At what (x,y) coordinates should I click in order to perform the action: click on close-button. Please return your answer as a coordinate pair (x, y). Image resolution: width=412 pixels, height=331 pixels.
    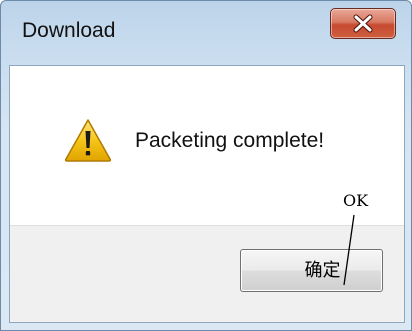
    Looking at the image, I should click on (363, 23).